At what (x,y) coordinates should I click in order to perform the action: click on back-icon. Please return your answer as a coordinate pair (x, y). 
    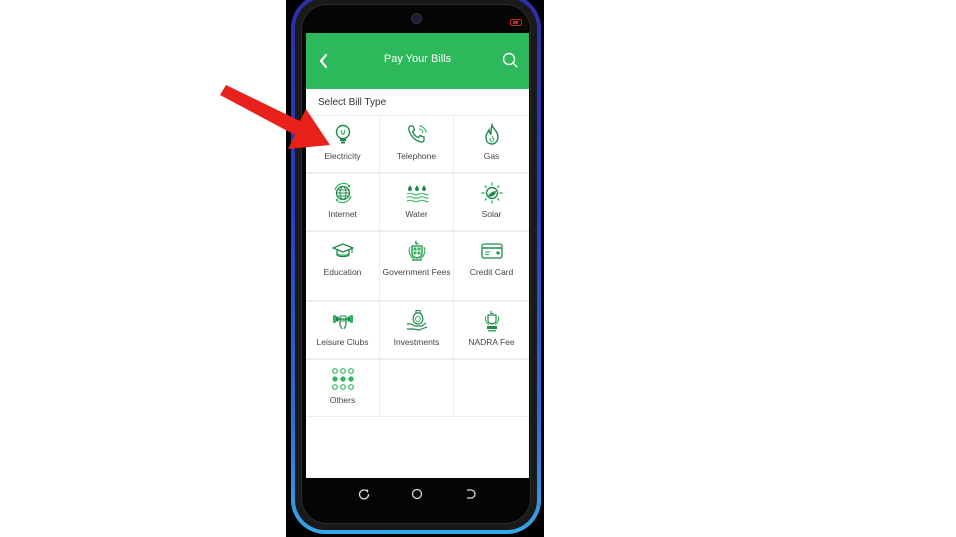
    Looking at the image, I should click on (471, 494).